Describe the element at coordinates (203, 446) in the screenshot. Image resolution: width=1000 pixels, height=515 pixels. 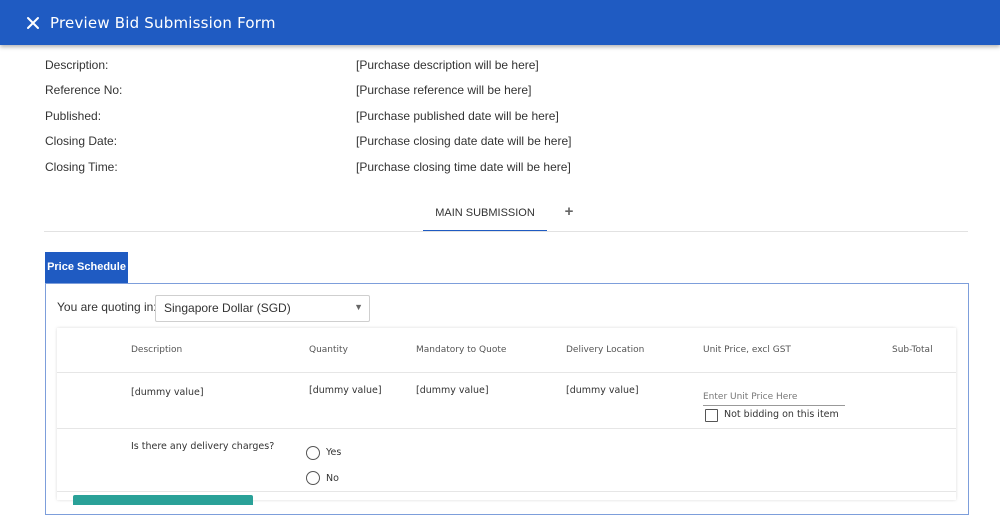
I see `delivery-charges-question: Is there any delivery charges?` at that location.